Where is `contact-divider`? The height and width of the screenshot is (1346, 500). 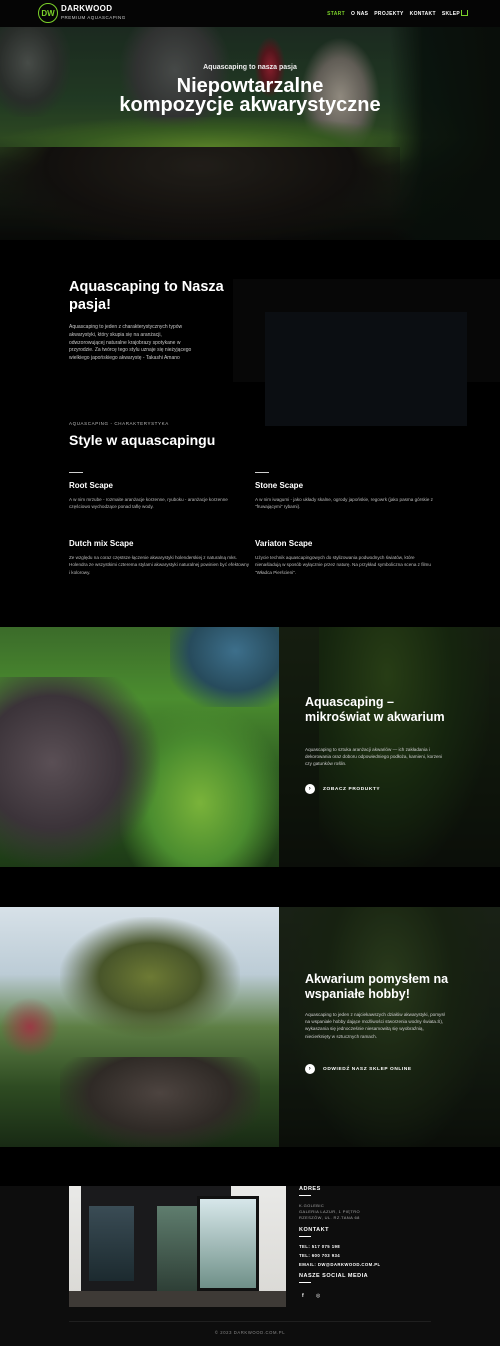 contact-divider is located at coordinates (305, 1236).